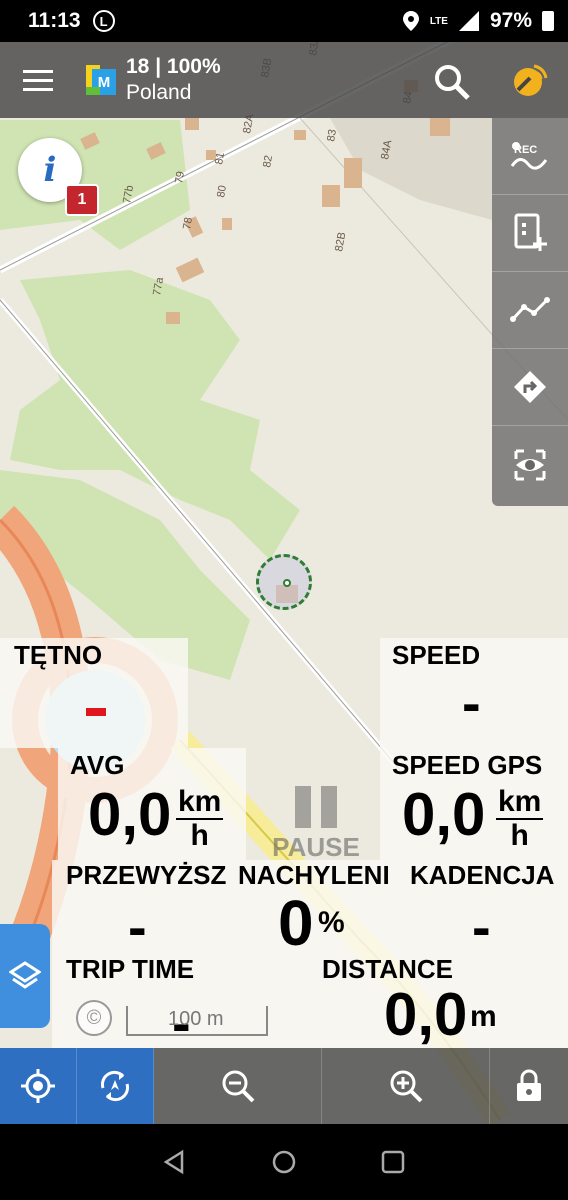 This screenshot has width=568, height=1200. What do you see at coordinates (340, 241) in the screenshot?
I see `svg-text: 82B` at bounding box center [340, 241].